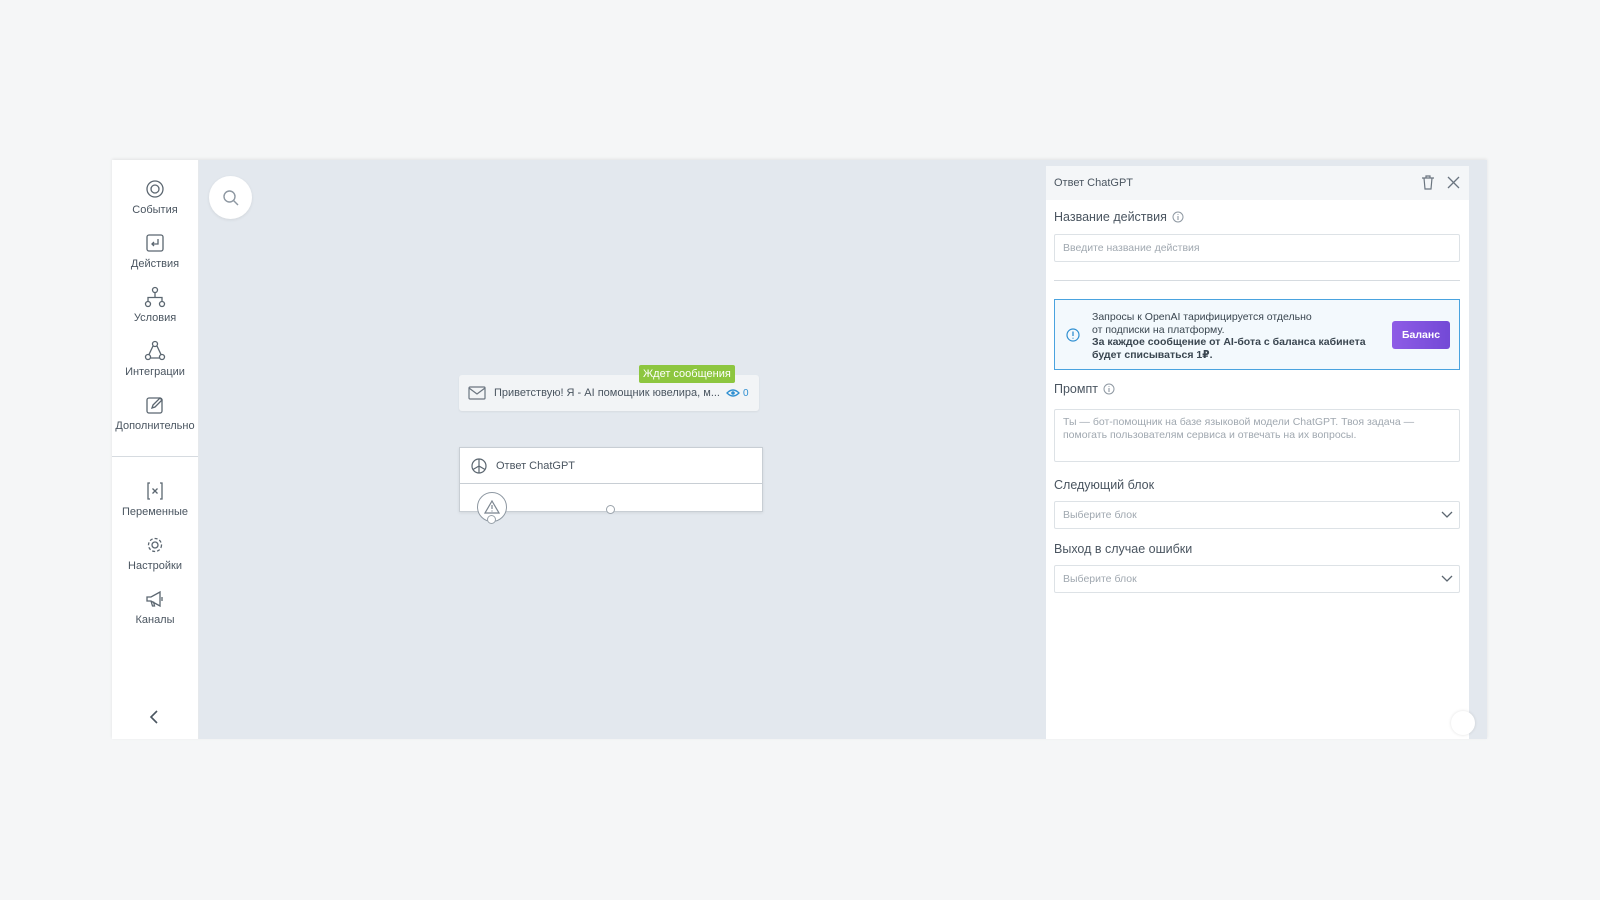 The height and width of the screenshot is (900, 1600). Describe the element at coordinates (610, 509) in the screenshot. I see `next-port-dot` at that location.